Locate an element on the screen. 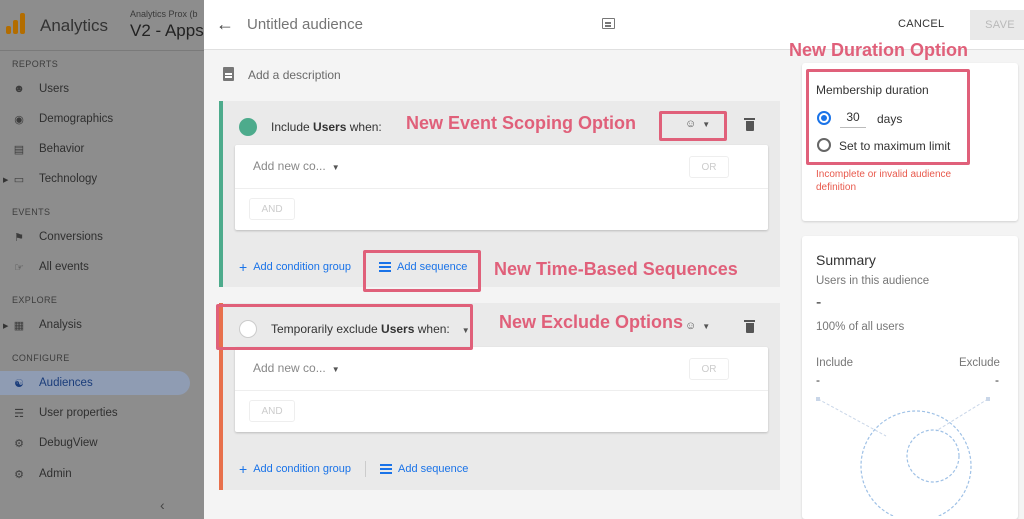 This screenshot has height=519, width=1024. audiences-icon: ☯ is located at coordinates (19, 383).